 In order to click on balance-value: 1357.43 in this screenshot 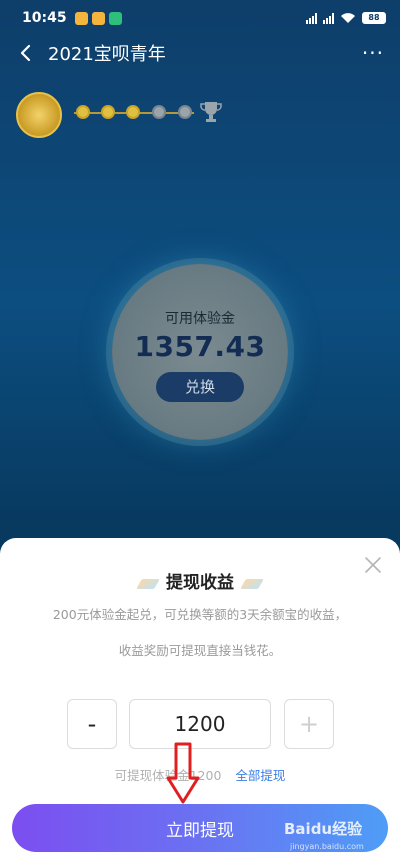, I will do `click(200, 346)`.